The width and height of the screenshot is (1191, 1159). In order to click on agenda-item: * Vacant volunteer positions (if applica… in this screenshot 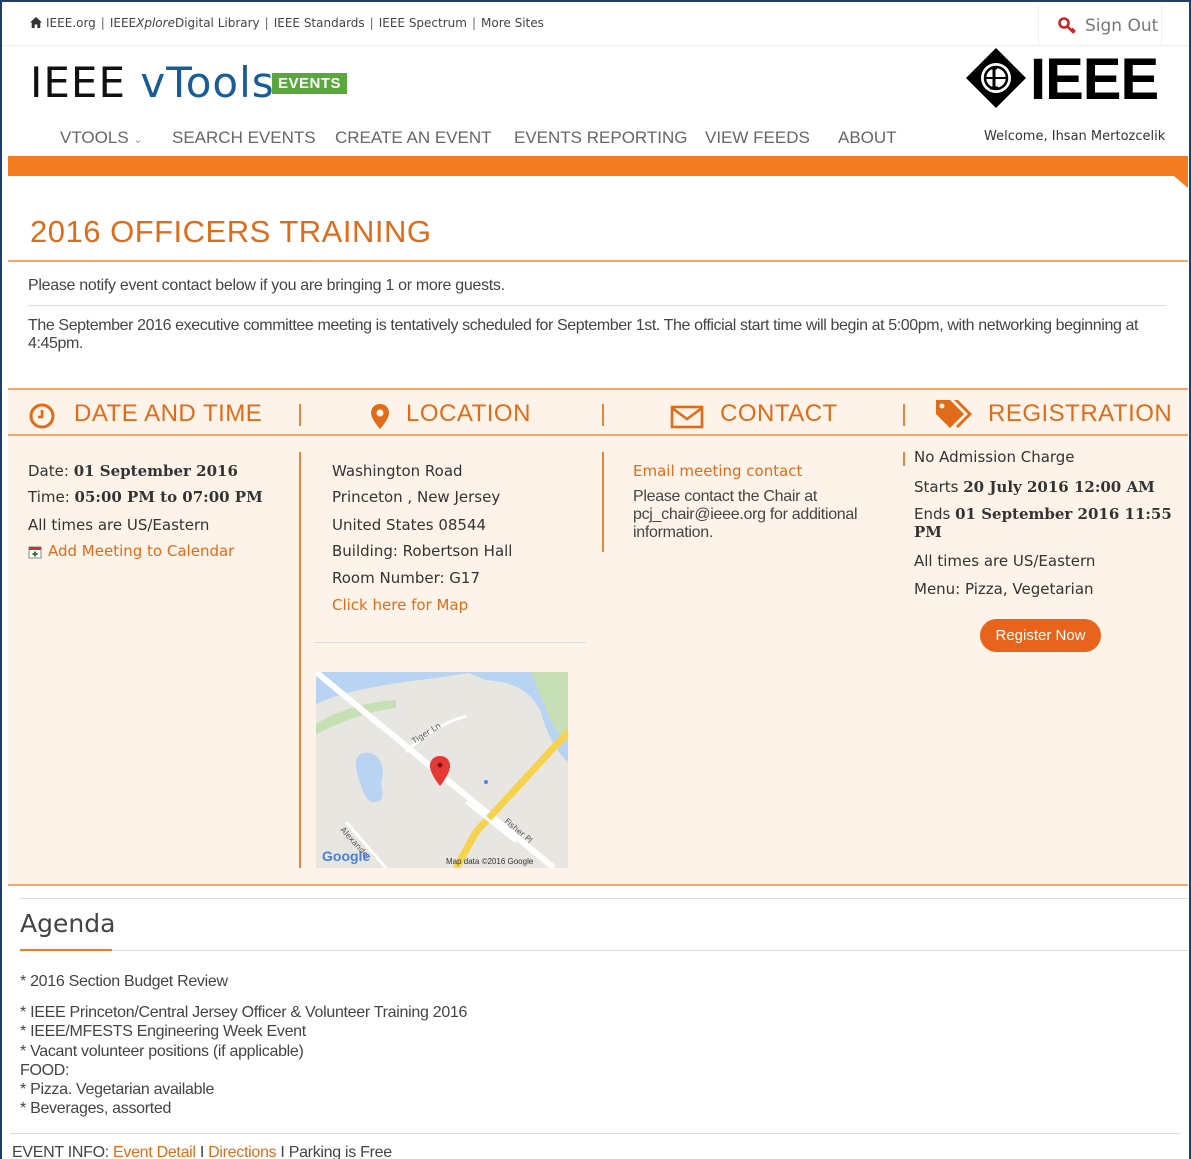, I will do `click(162, 1051)`.